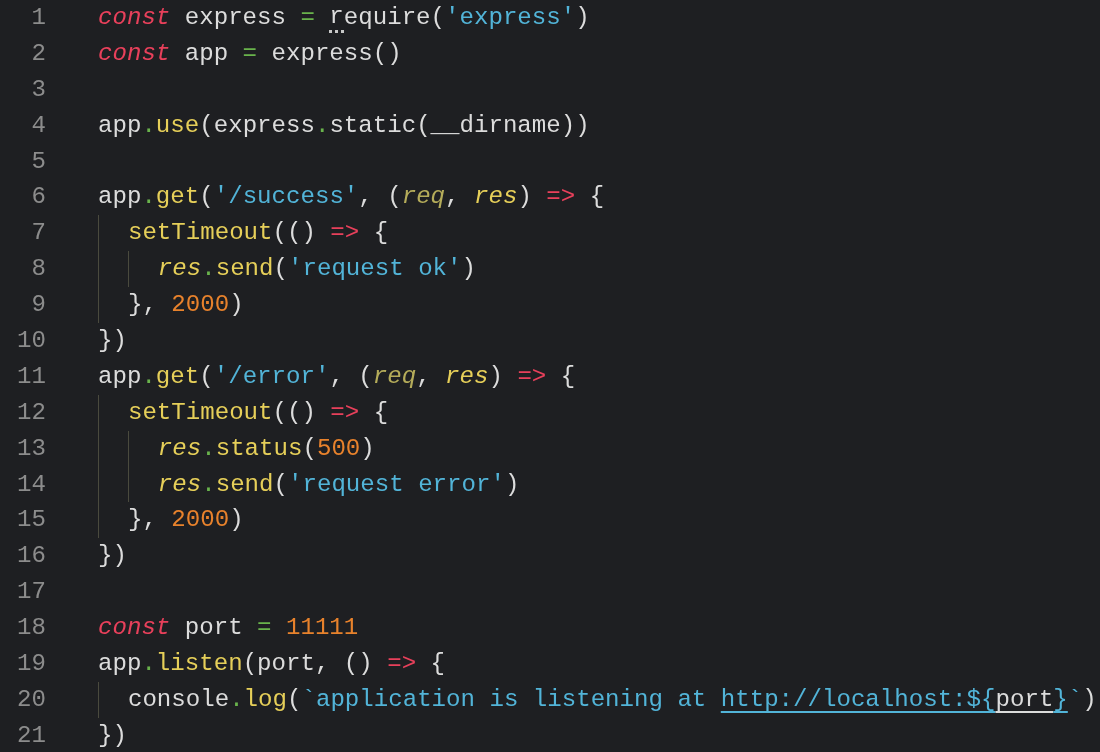  What do you see at coordinates (38, 197) in the screenshot?
I see `line-number: 6` at bounding box center [38, 197].